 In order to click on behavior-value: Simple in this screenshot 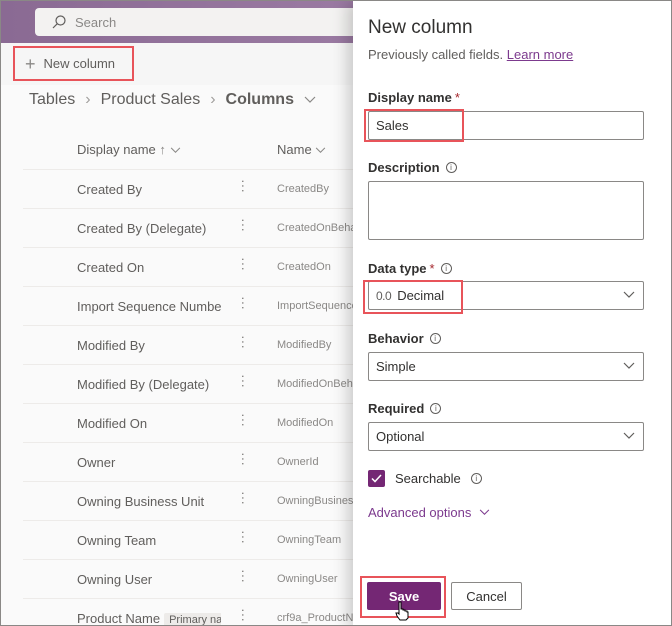, I will do `click(396, 366)`.